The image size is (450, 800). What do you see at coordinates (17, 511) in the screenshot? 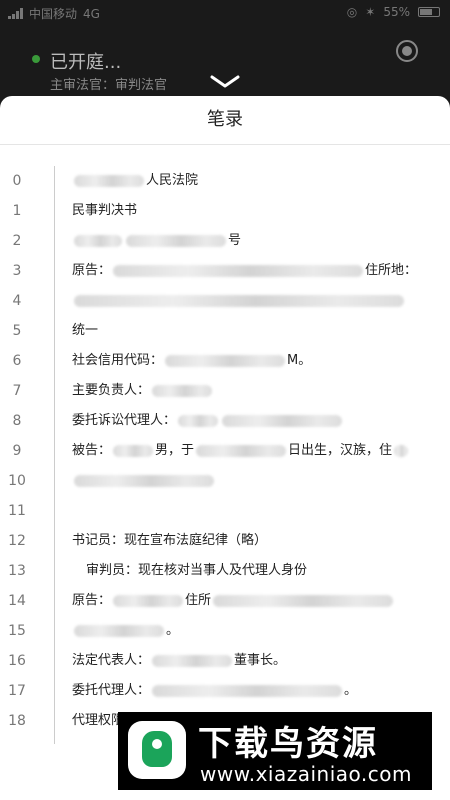
I see `line-number: 11` at bounding box center [17, 511].